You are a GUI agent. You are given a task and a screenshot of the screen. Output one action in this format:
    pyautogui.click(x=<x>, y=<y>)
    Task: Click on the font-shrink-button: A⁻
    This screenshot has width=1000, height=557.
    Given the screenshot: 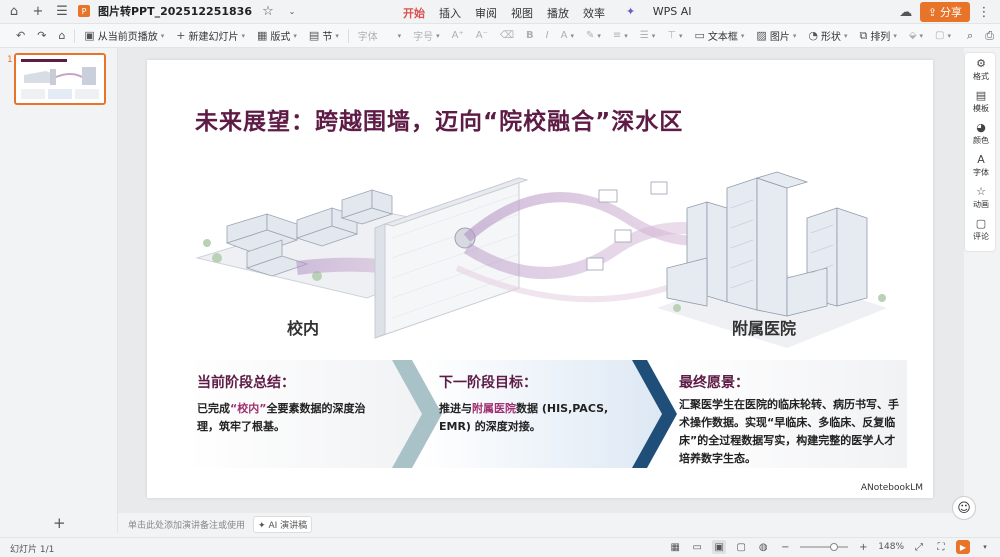 What is the action you would take?
    pyautogui.click(x=482, y=36)
    